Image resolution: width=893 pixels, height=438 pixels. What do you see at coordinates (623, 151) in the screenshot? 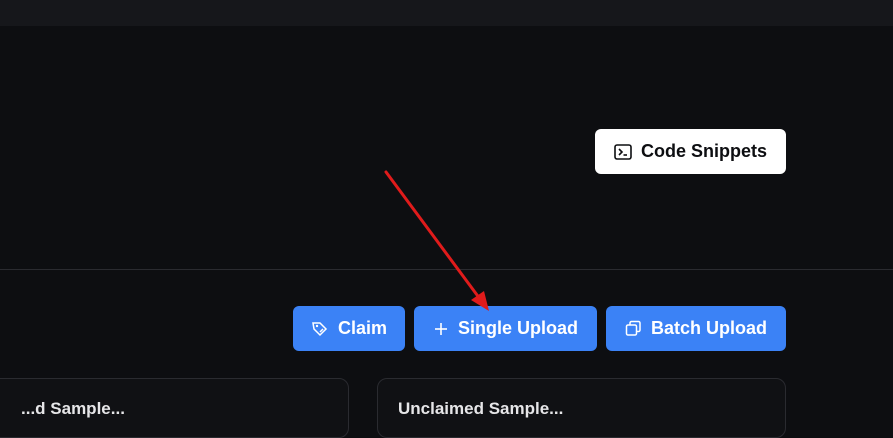
I see `terminal-icon` at bounding box center [623, 151].